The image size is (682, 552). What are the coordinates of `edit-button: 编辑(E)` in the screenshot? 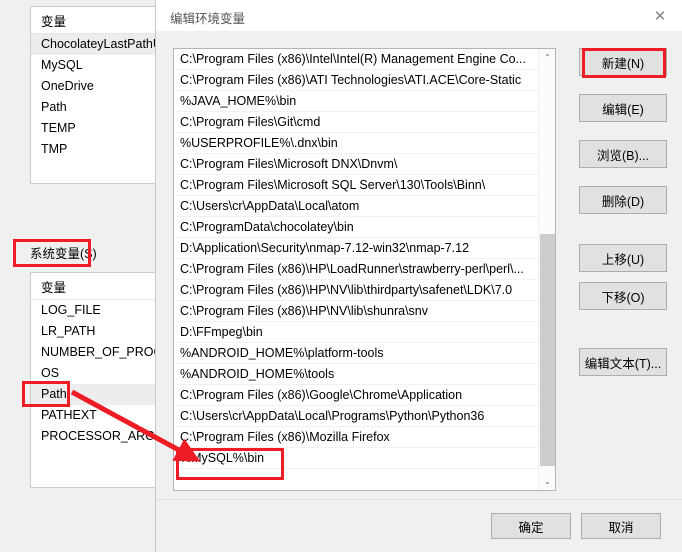 It's located at (623, 108).